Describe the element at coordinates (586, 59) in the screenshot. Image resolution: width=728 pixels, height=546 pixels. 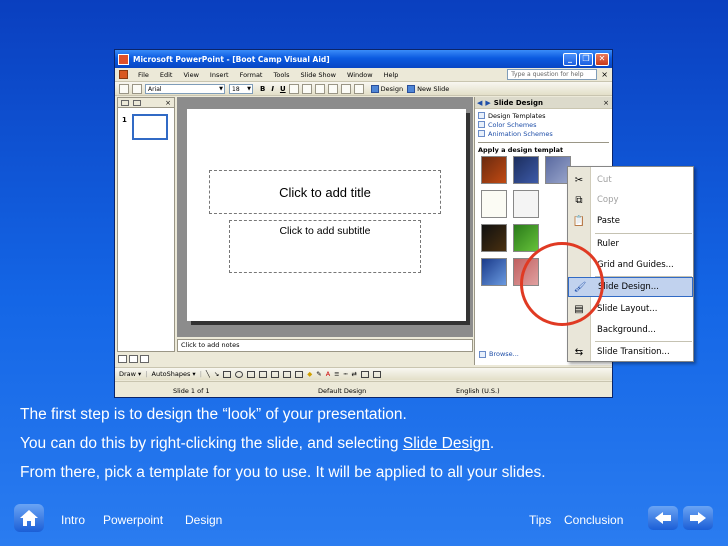
I see `restore-button: ❐` at that location.